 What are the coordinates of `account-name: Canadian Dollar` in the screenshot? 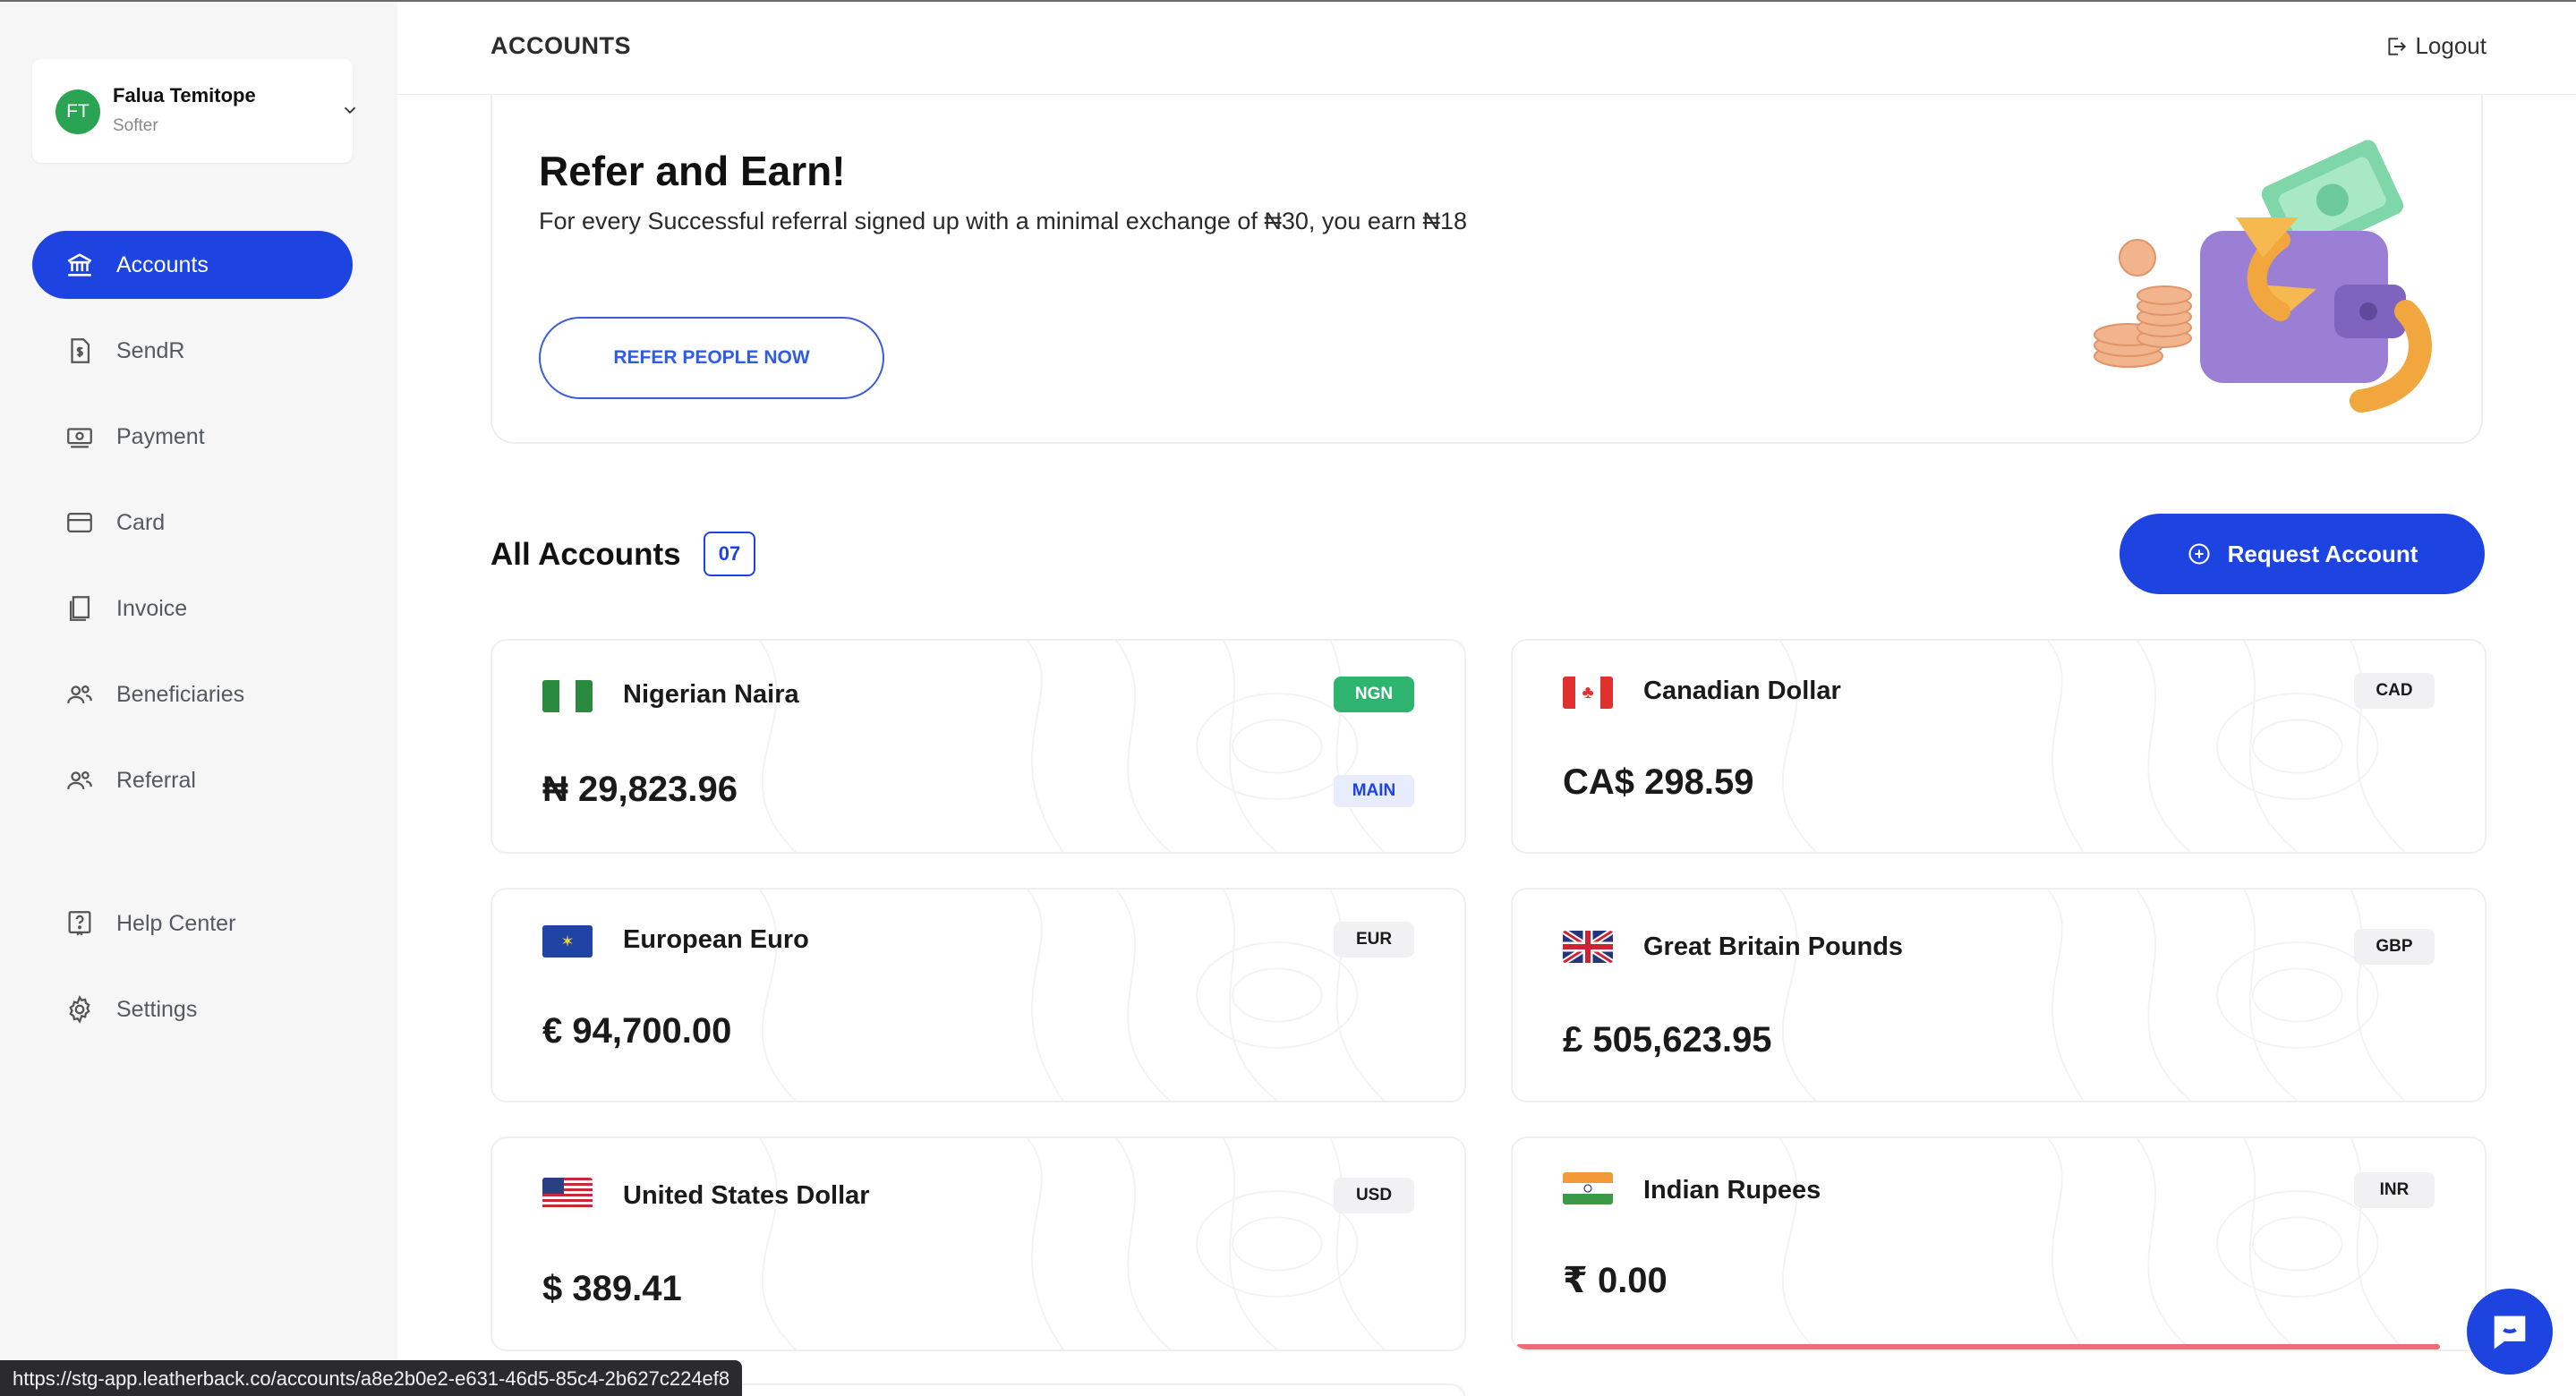 It's located at (1742, 691).